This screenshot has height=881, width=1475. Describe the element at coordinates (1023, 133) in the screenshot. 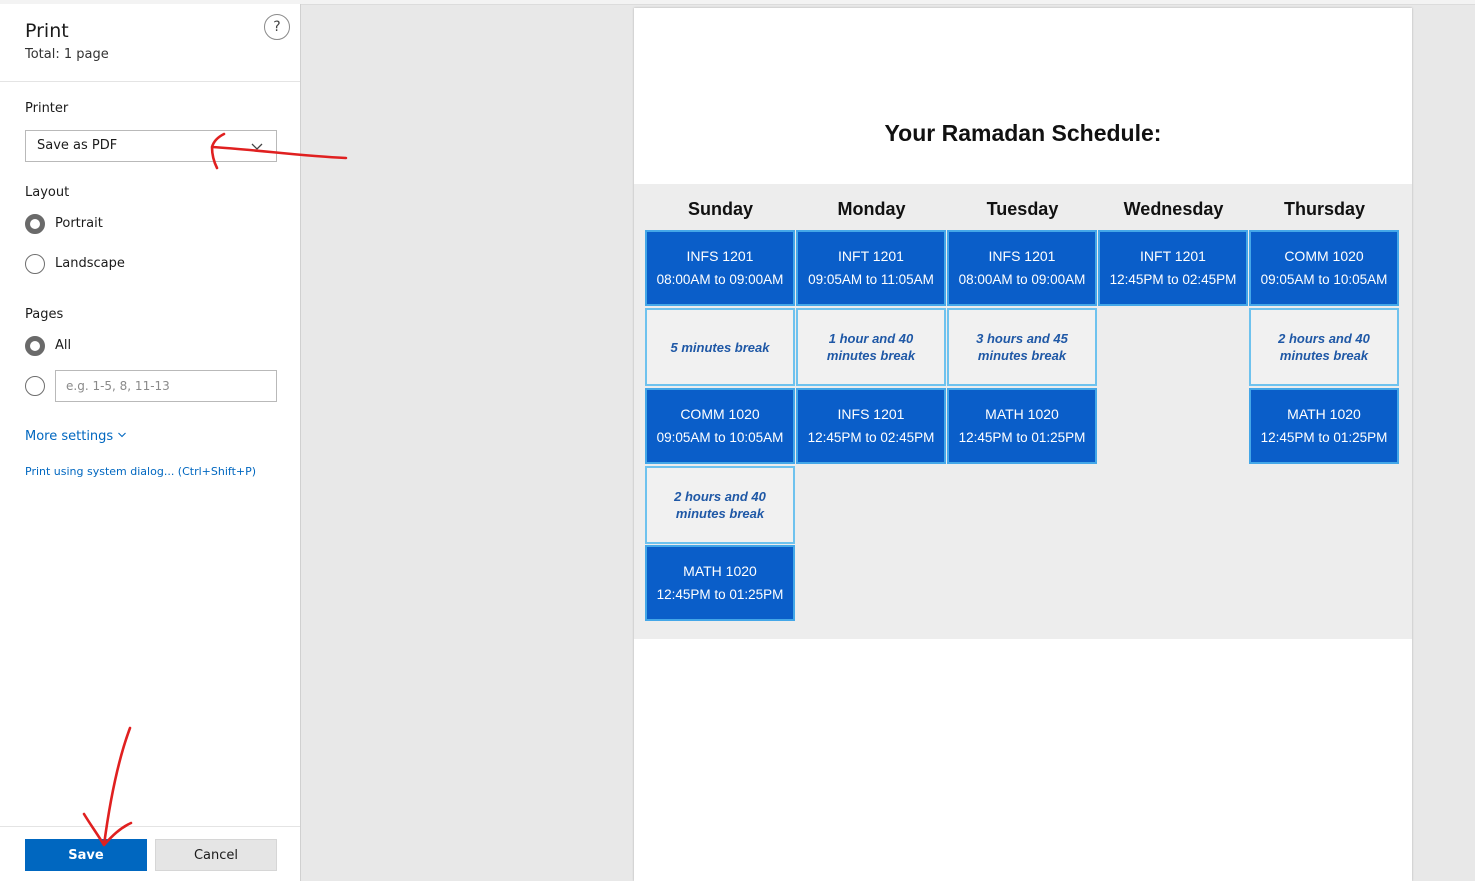

I see `schedule-title: Your Ramadan Schedule:` at that location.